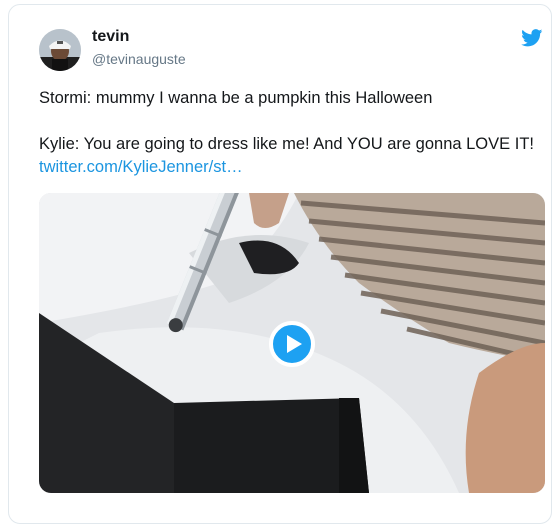  What do you see at coordinates (532, 38) in the screenshot?
I see `twitter-bird-icon` at bounding box center [532, 38].